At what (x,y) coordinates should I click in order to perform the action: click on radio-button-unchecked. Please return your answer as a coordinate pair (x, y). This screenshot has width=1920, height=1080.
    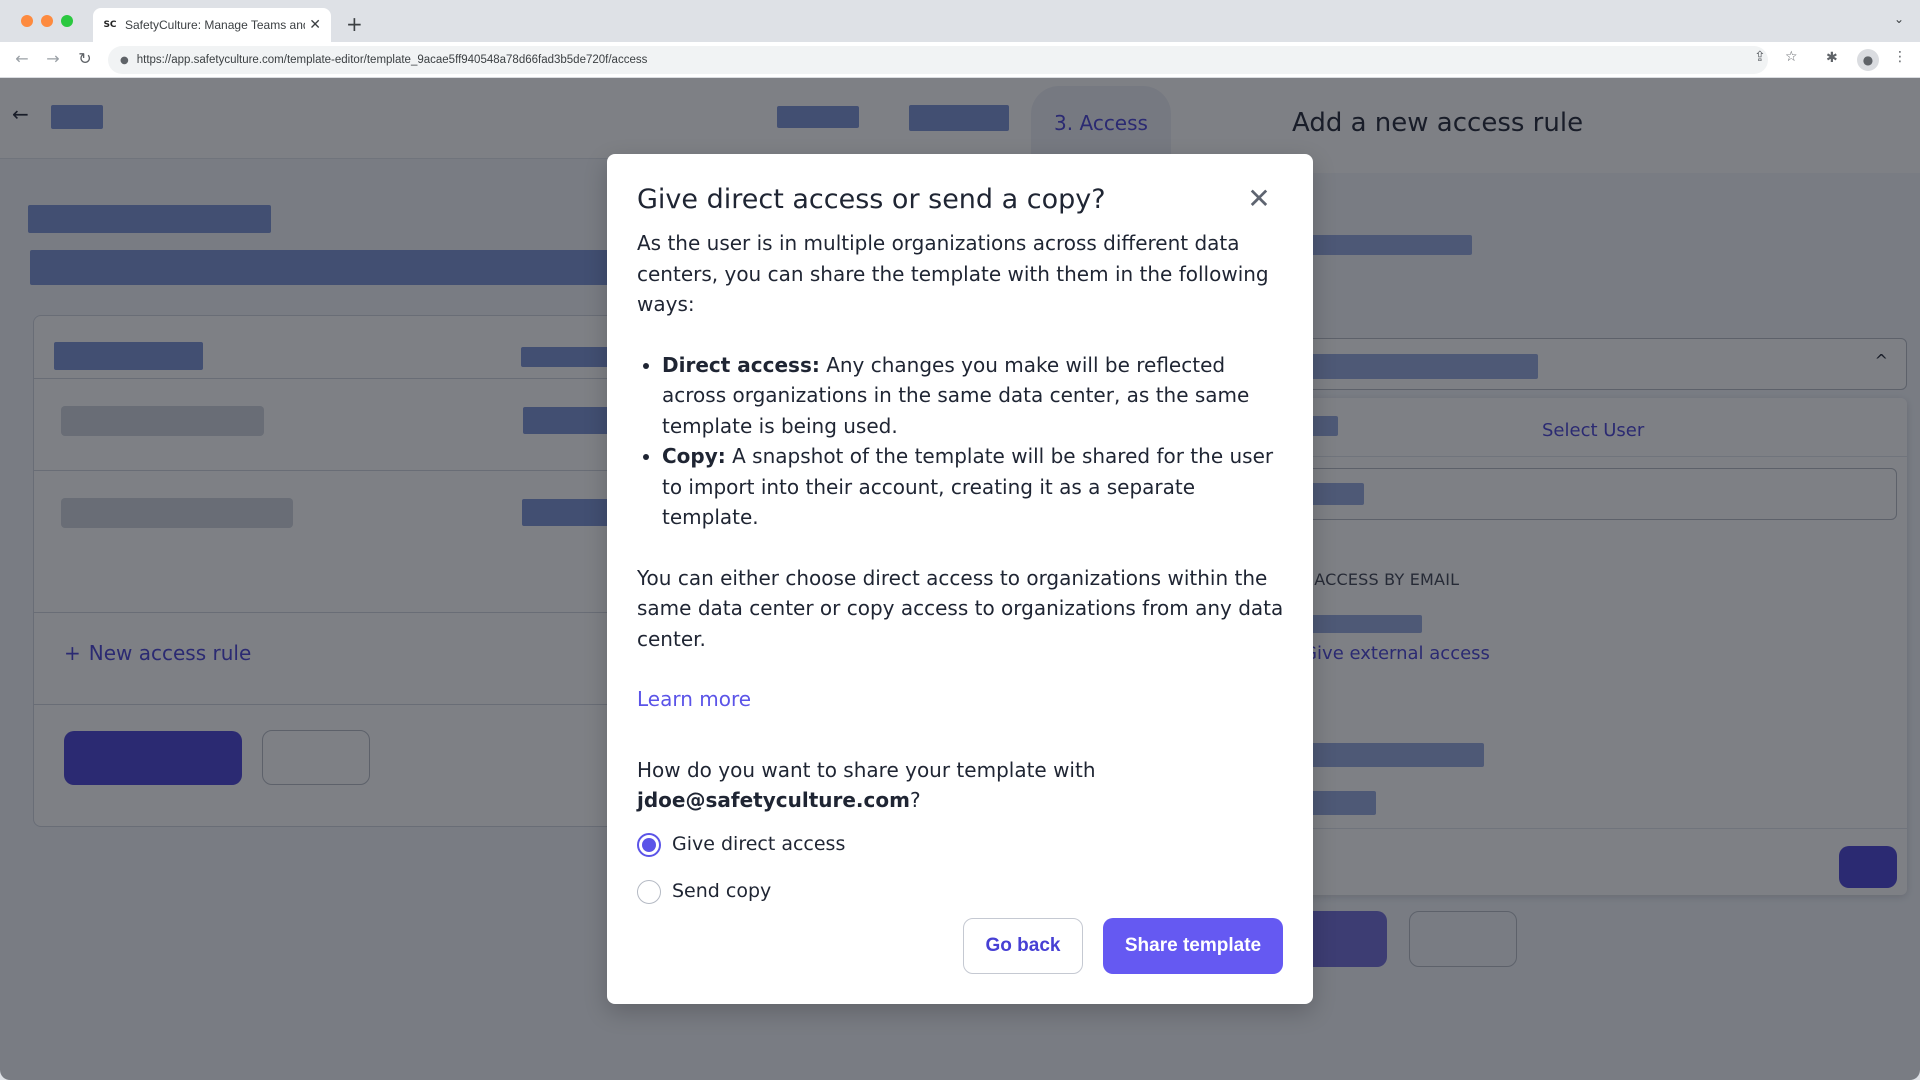
    Looking at the image, I should click on (649, 891).